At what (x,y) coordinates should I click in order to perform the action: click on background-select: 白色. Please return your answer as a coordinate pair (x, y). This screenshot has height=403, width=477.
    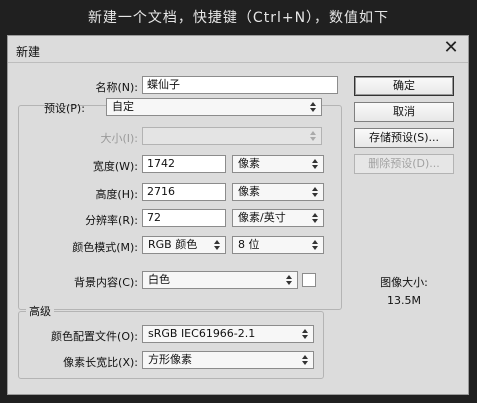
    Looking at the image, I should click on (220, 280).